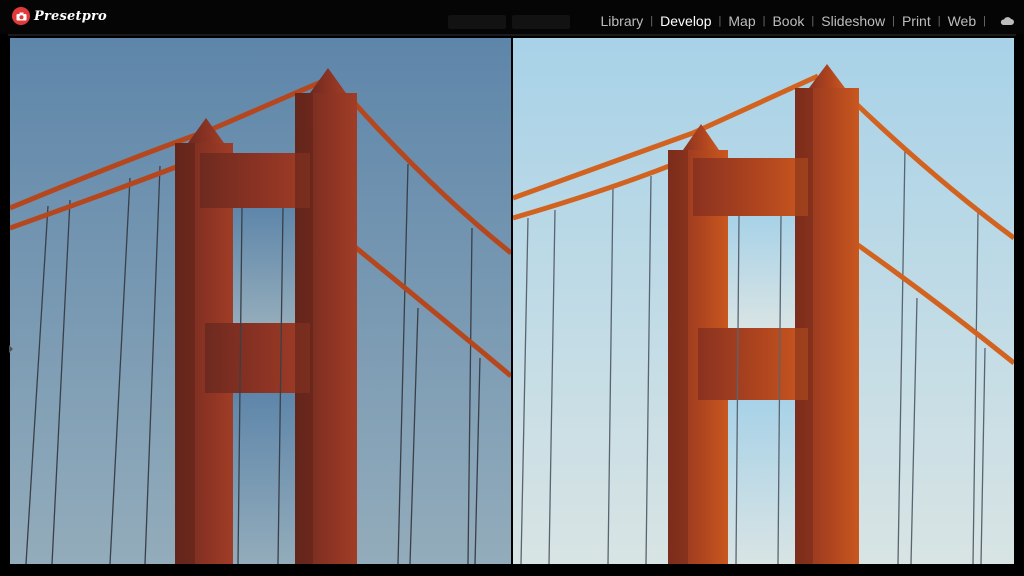 The image size is (1024, 576). Describe the element at coordinates (21, 16) in the screenshot. I see `camera-icon` at that location.